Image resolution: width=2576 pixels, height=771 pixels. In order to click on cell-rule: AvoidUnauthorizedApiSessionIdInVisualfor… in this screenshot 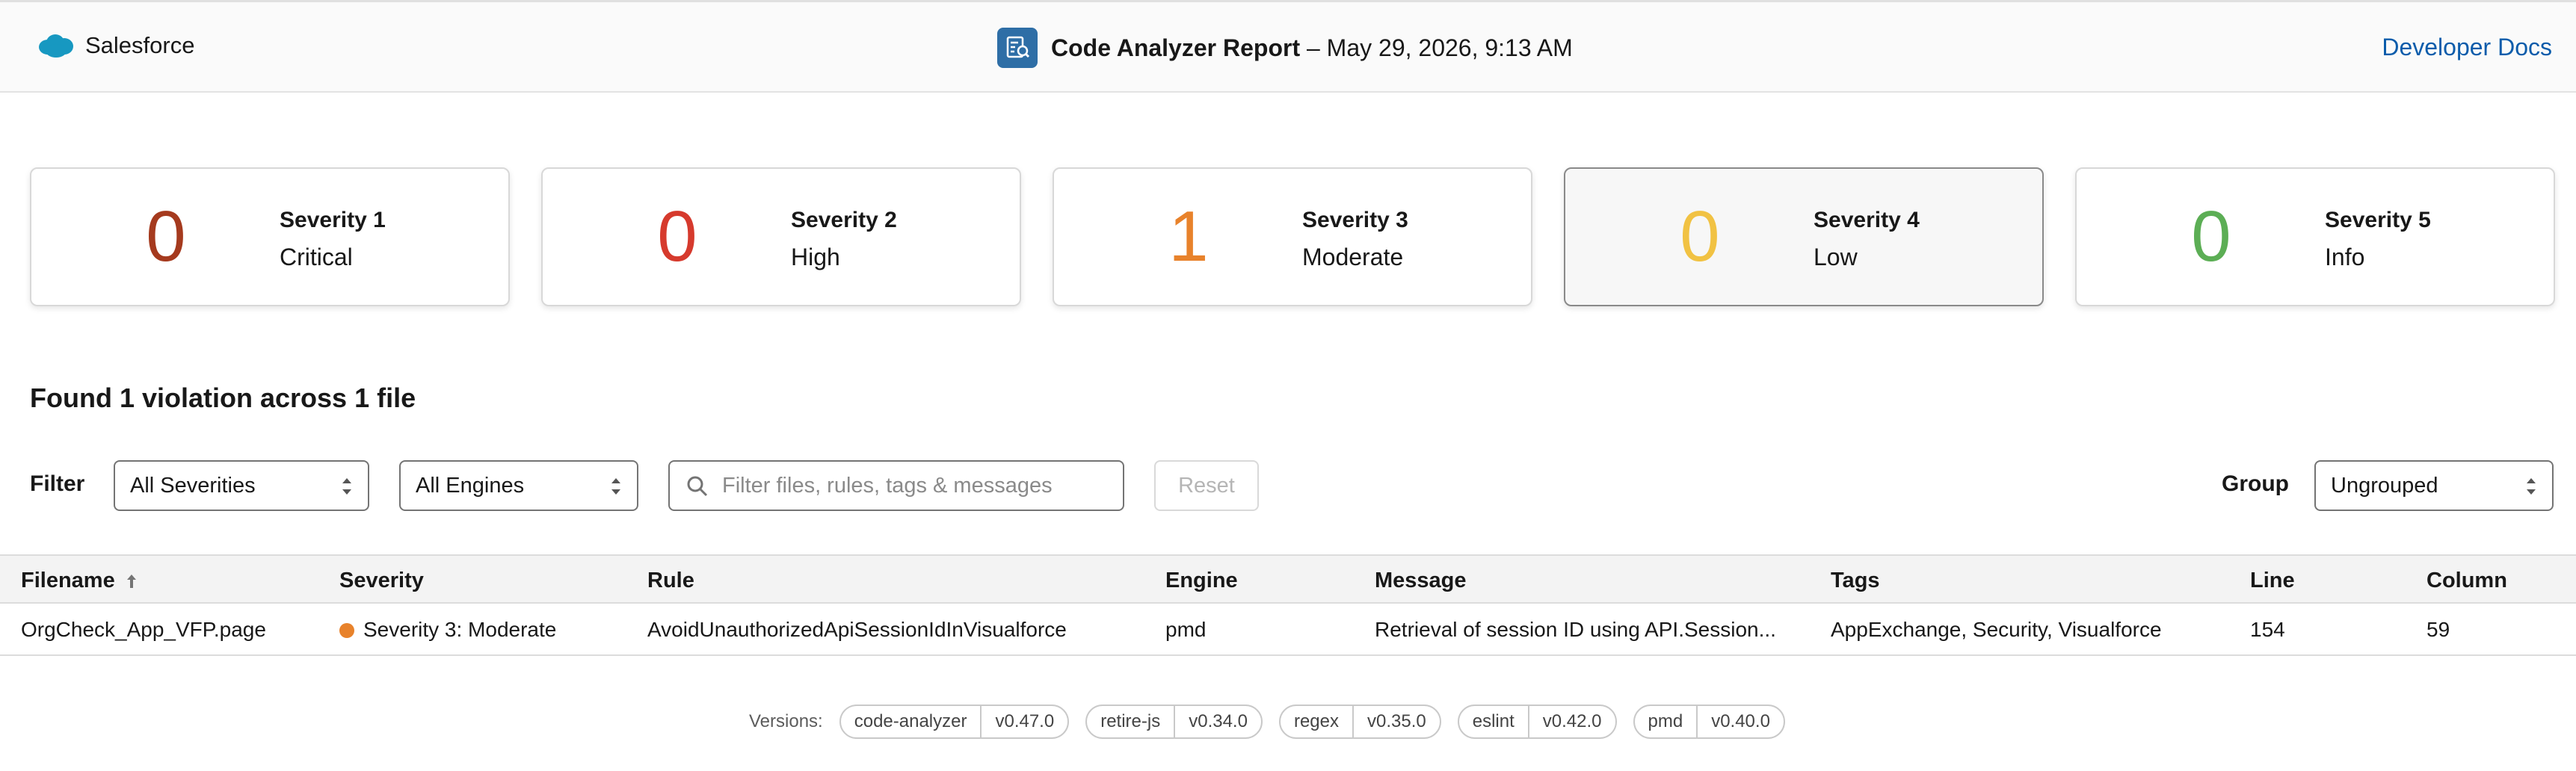, I will do `click(857, 629)`.